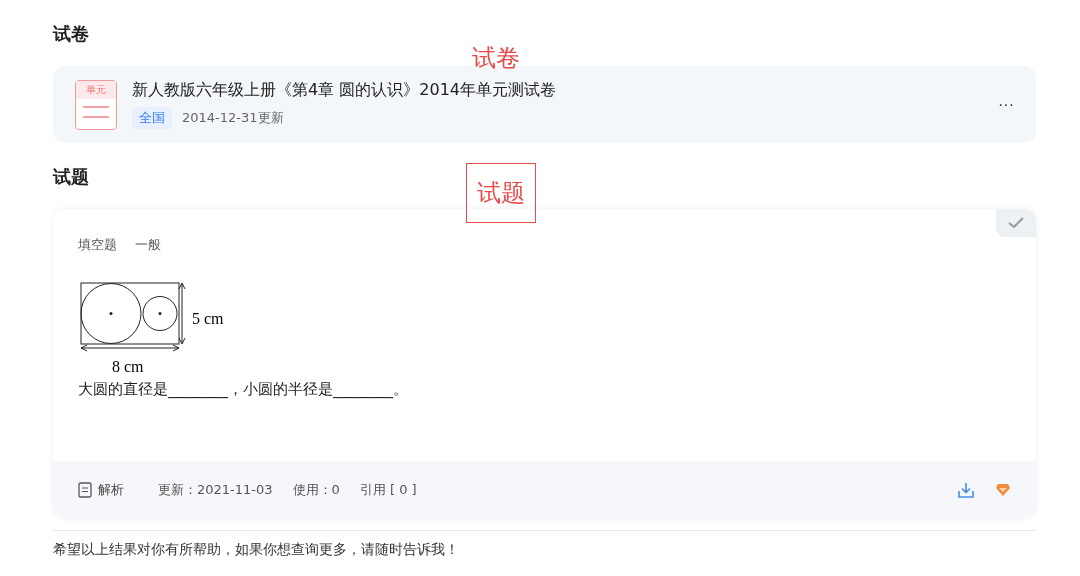 This screenshot has width=1080, height=576. I want to click on section-heading: 试题, so click(71, 177).